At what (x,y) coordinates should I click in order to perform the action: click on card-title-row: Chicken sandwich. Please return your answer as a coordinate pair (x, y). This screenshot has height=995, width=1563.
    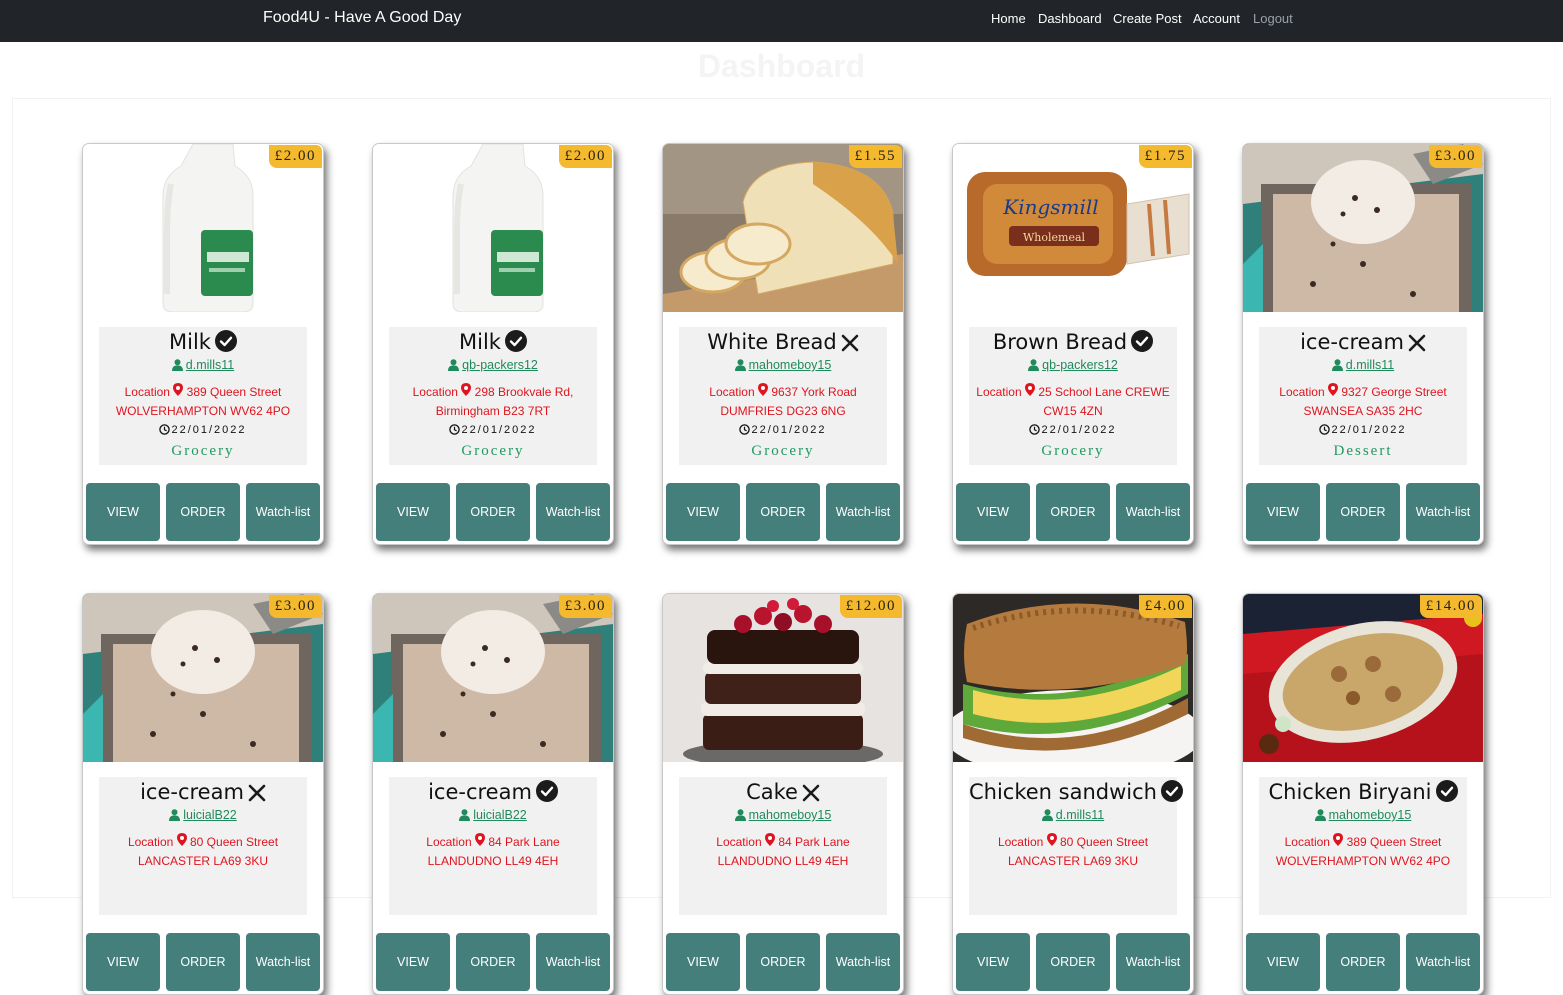
    Looking at the image, I should click on (1076, 793).